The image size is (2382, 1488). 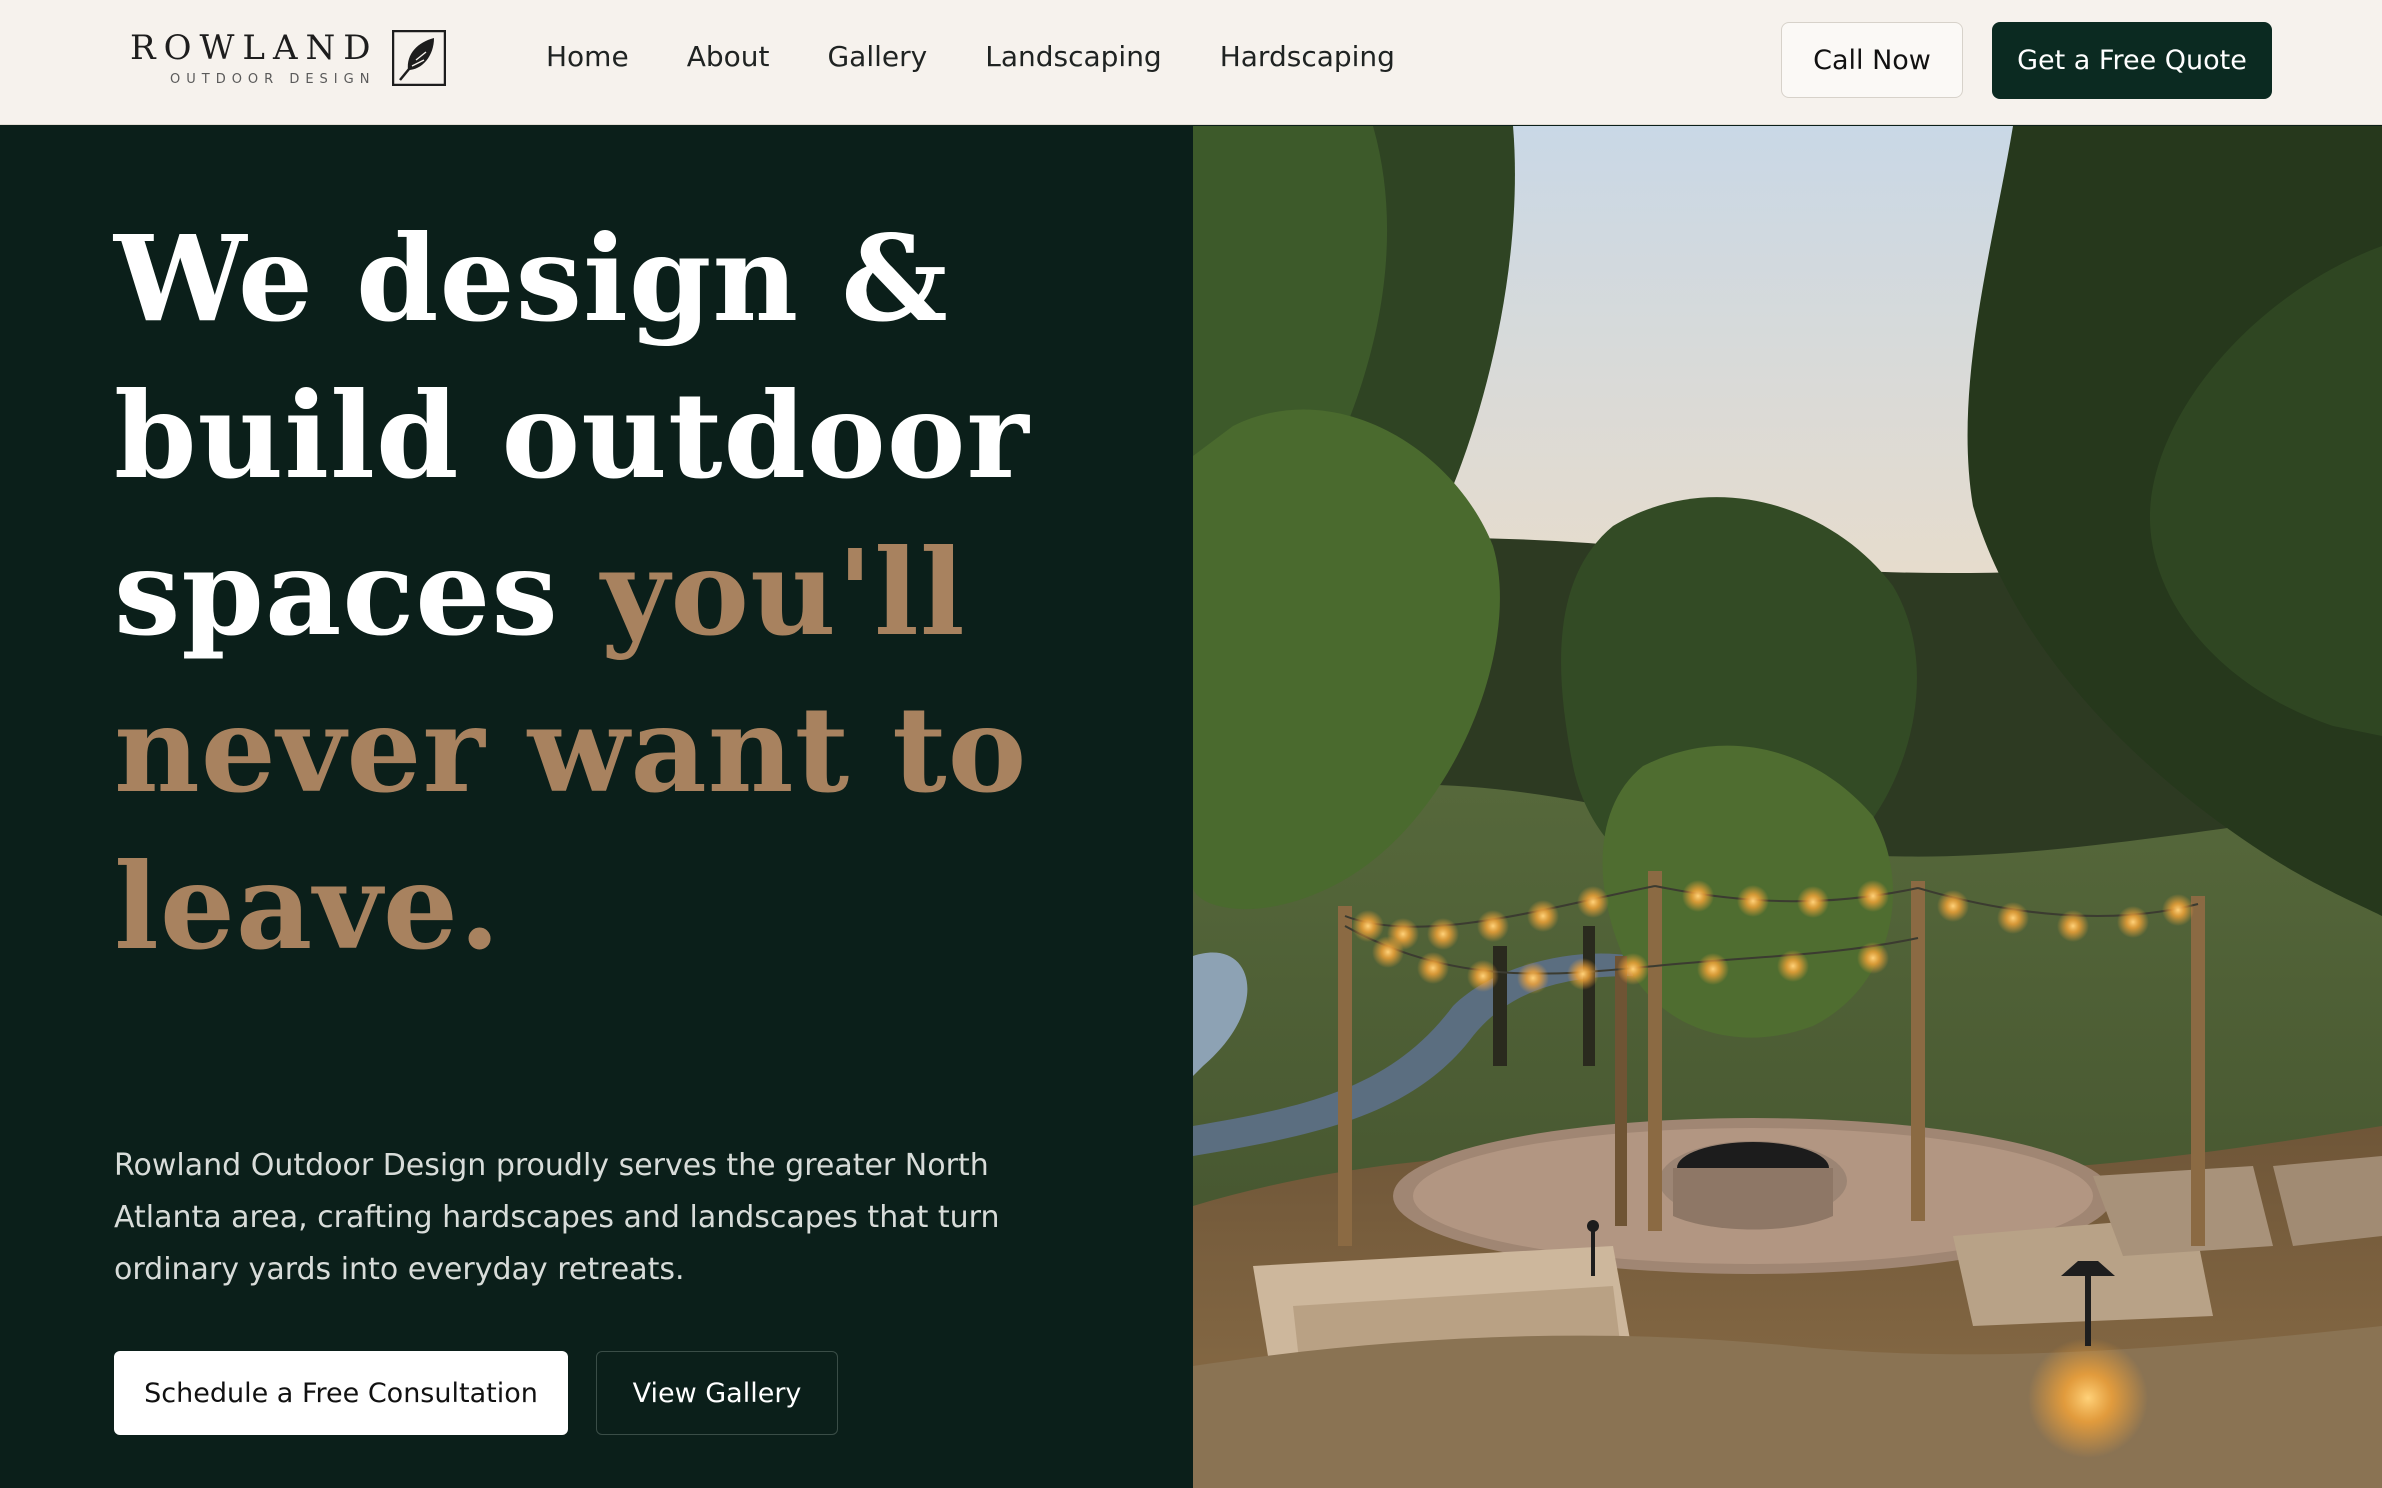 What do you see at coordinates (419, 58) in the screenshot?
I see `leaf-icon` at bounding box center [419, 58].